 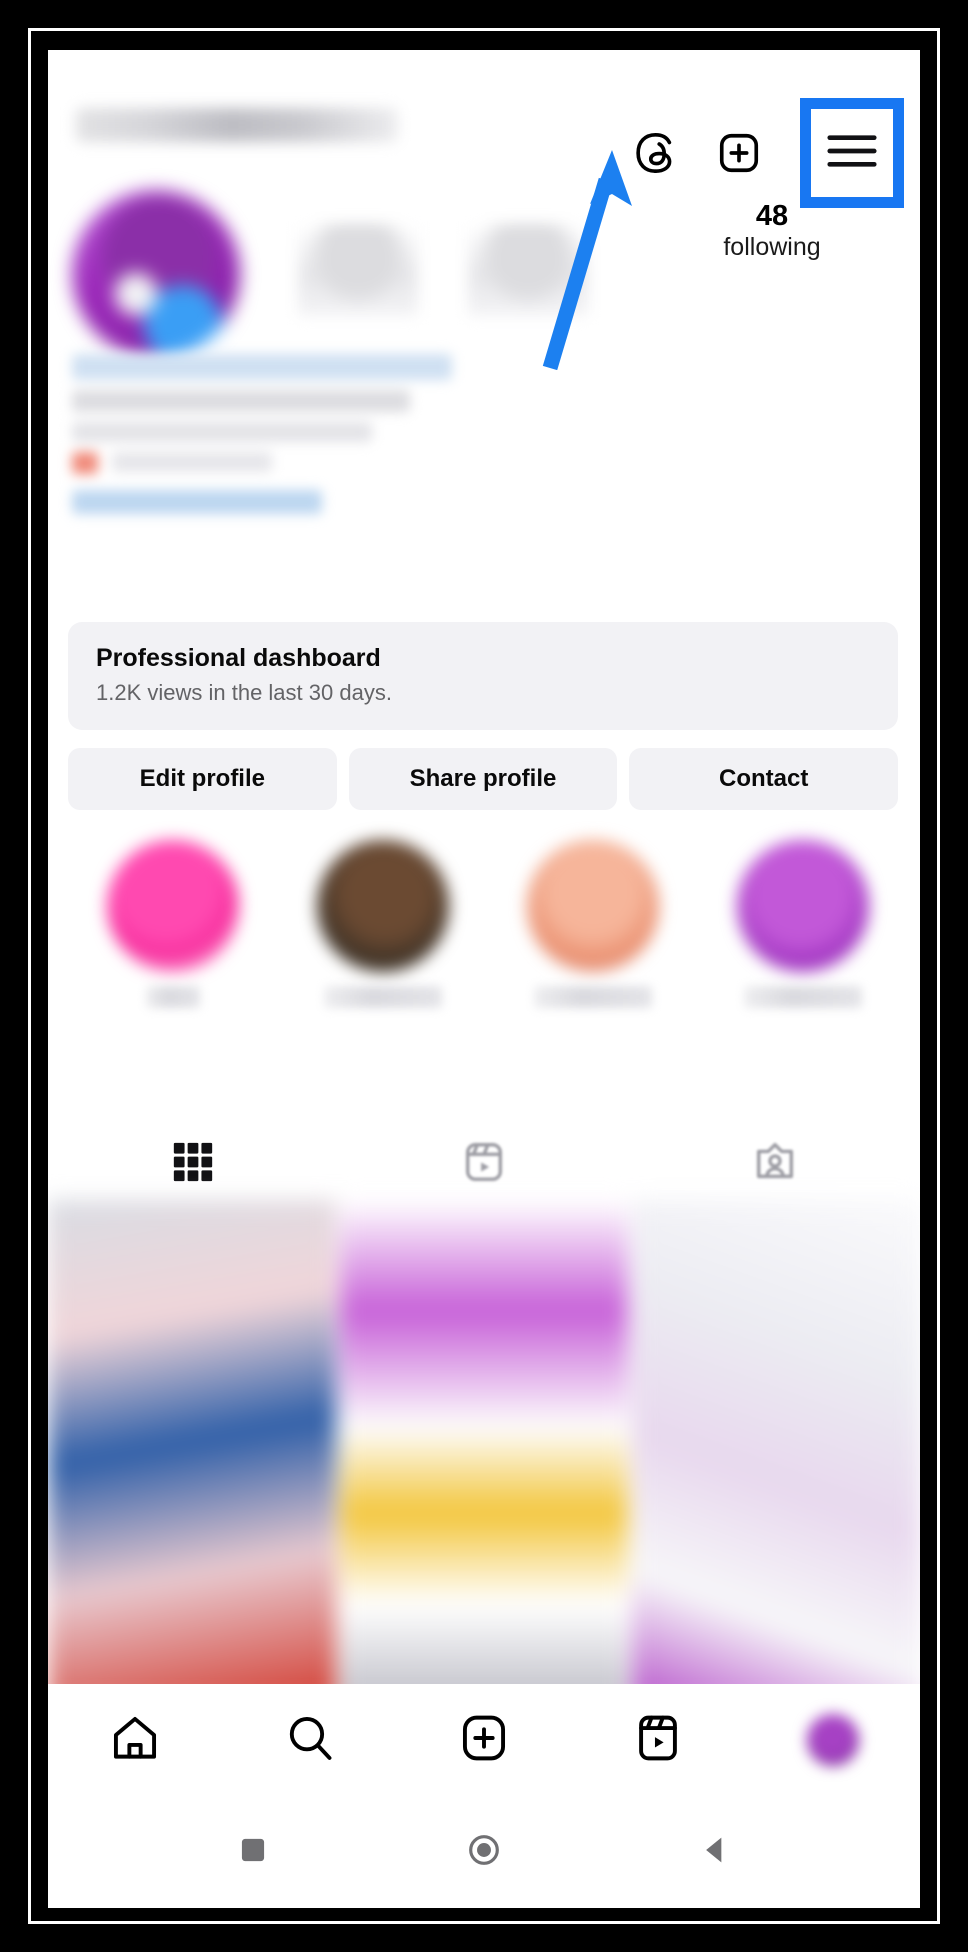 I want to click on tab-grid, so click(x=193, y=1164).